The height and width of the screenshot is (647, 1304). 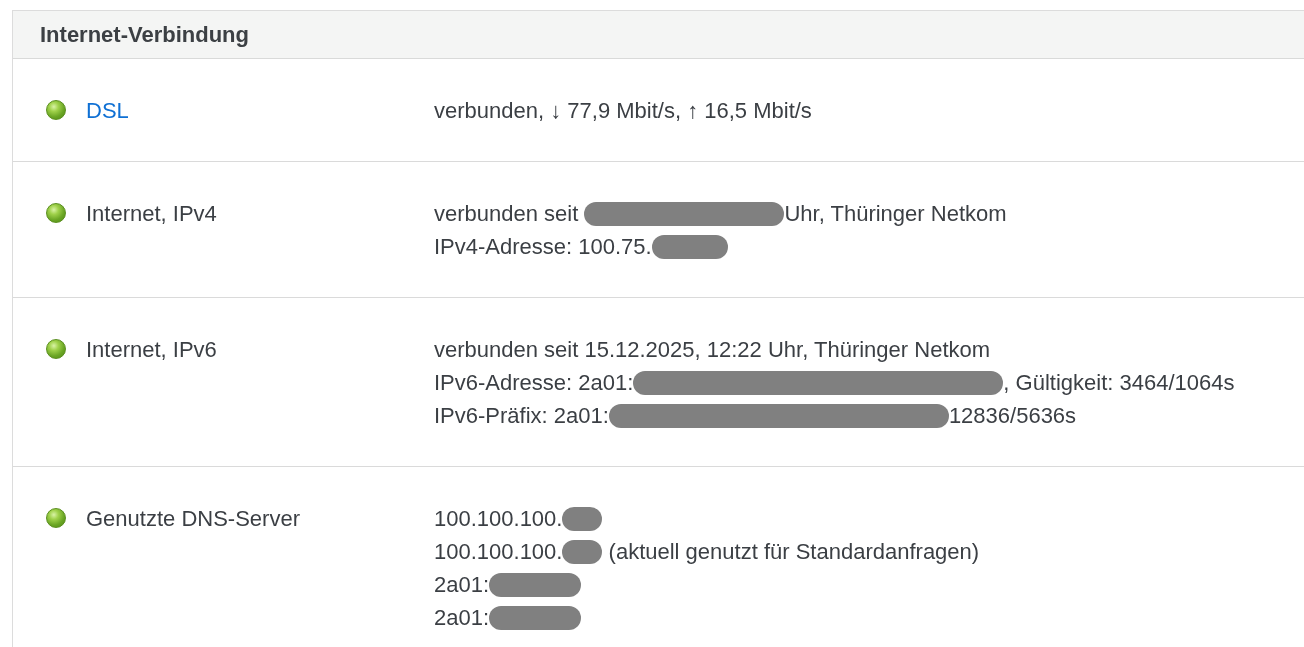 What do you see at coordinates (534, 383) in the screenshot?
I see `status-text: IPv6-Adresse: 2a01:` at bounding box center [534, 383].